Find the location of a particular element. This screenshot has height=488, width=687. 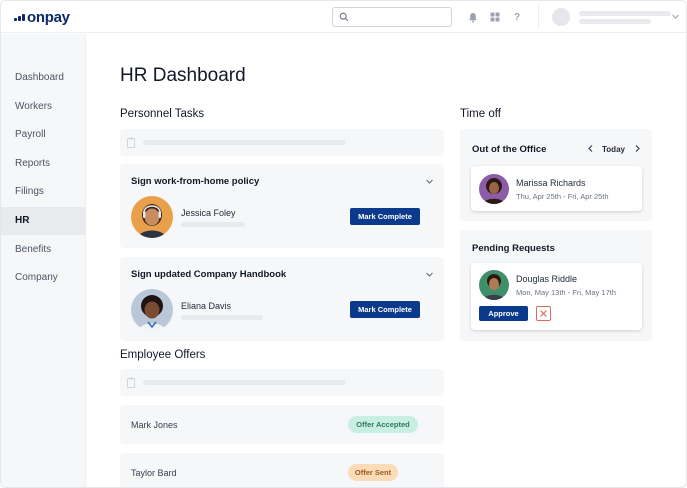

today-button: Today is located at coordinates (613, 149).